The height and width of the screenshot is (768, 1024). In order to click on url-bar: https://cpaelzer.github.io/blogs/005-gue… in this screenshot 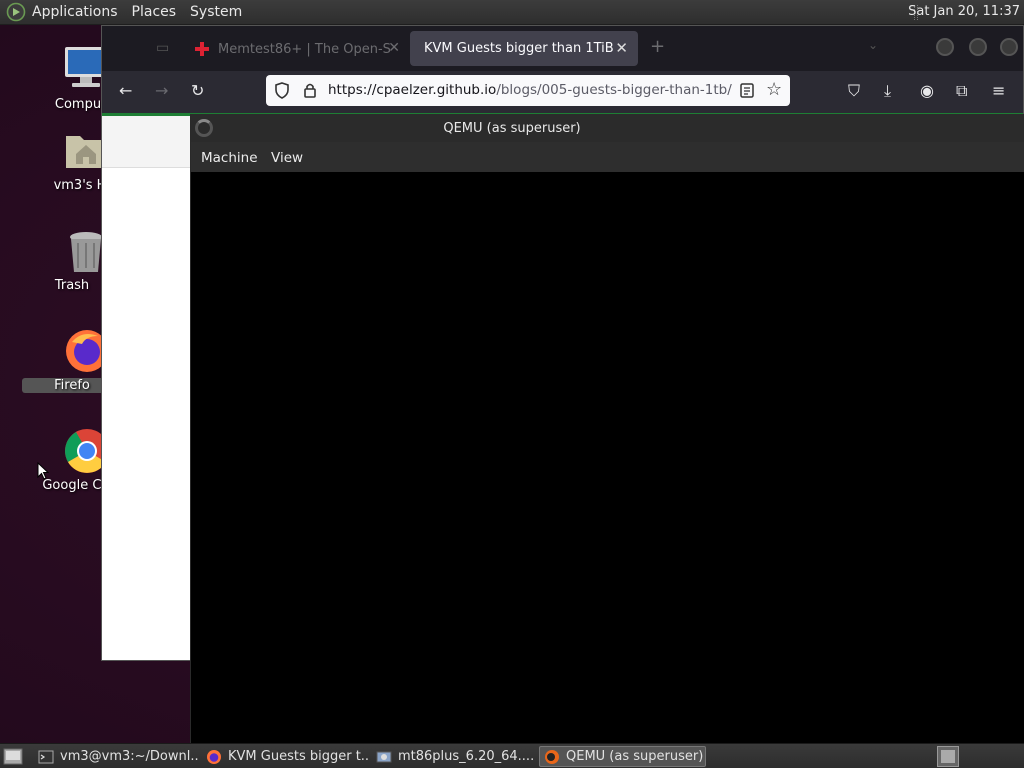, I will do `click(528, 90)`.